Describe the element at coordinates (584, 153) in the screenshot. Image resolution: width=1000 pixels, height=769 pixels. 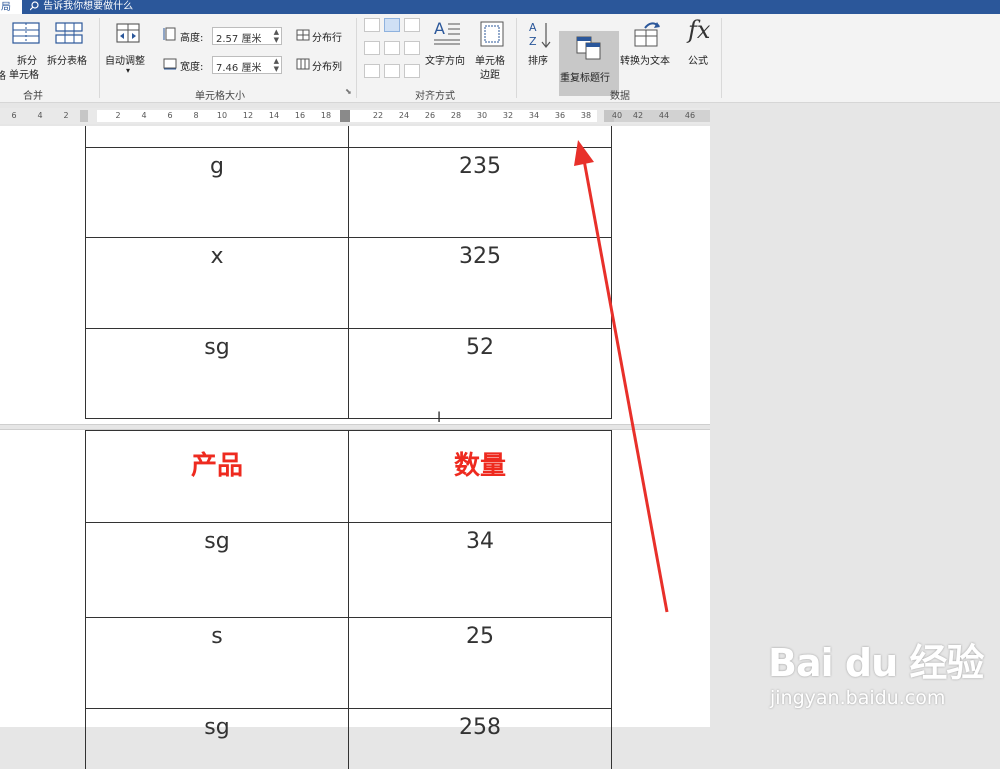
I see `arrow-head` at that location.